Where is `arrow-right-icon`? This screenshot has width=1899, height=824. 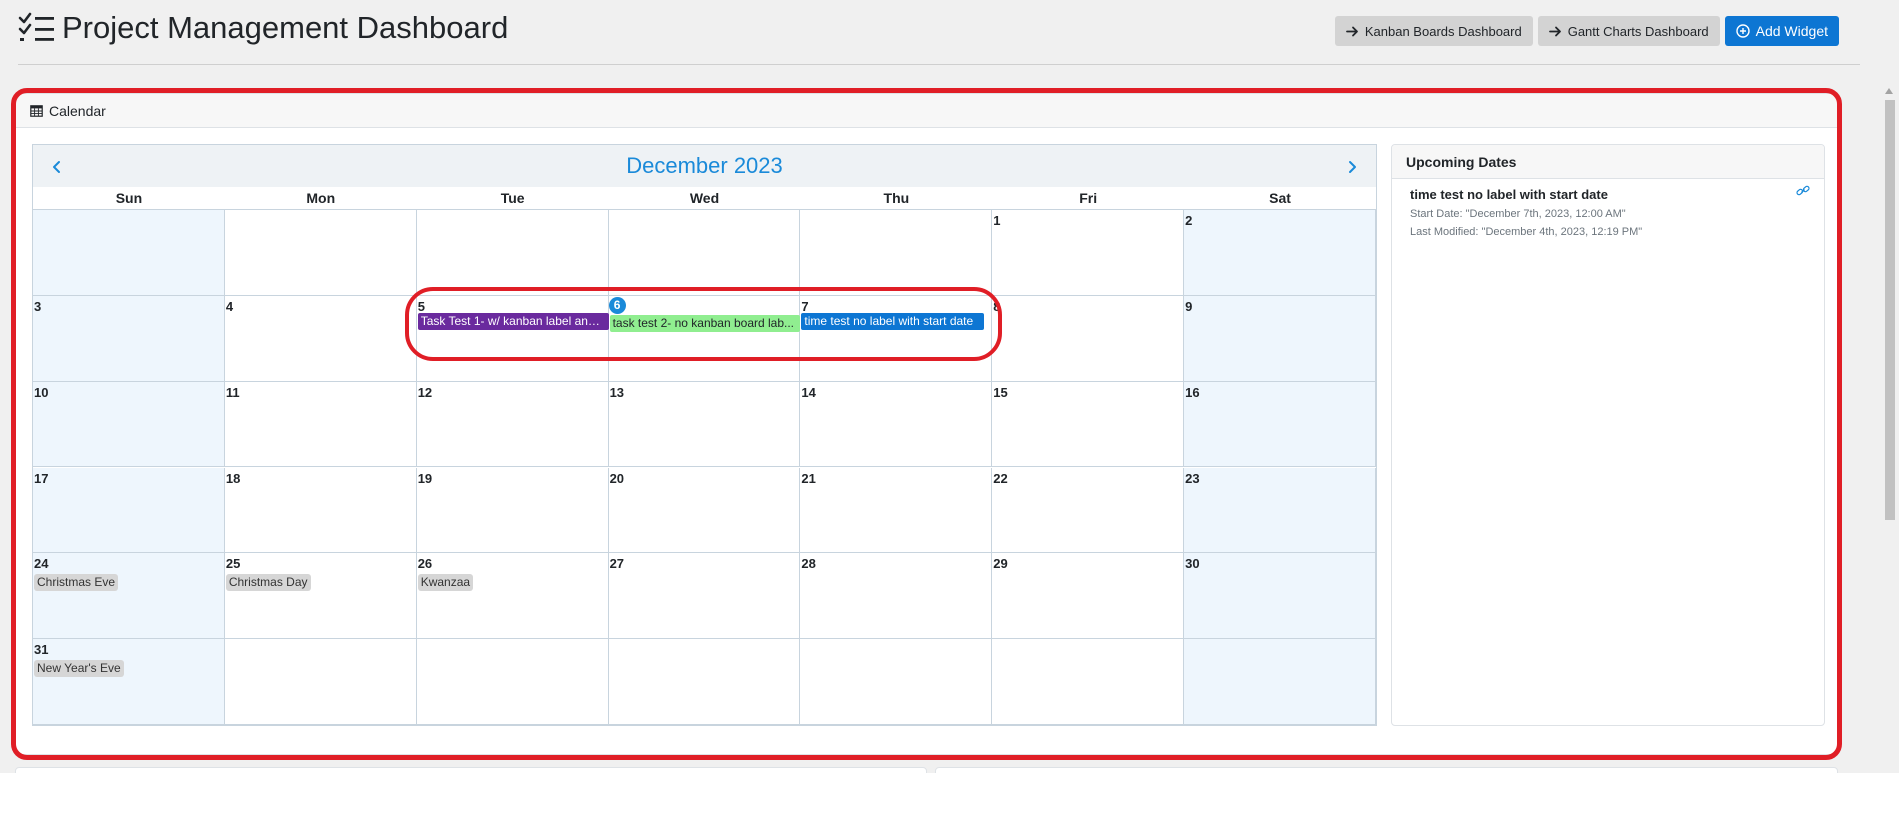 arrow-right-icon is located at coordinates (1554, 31).